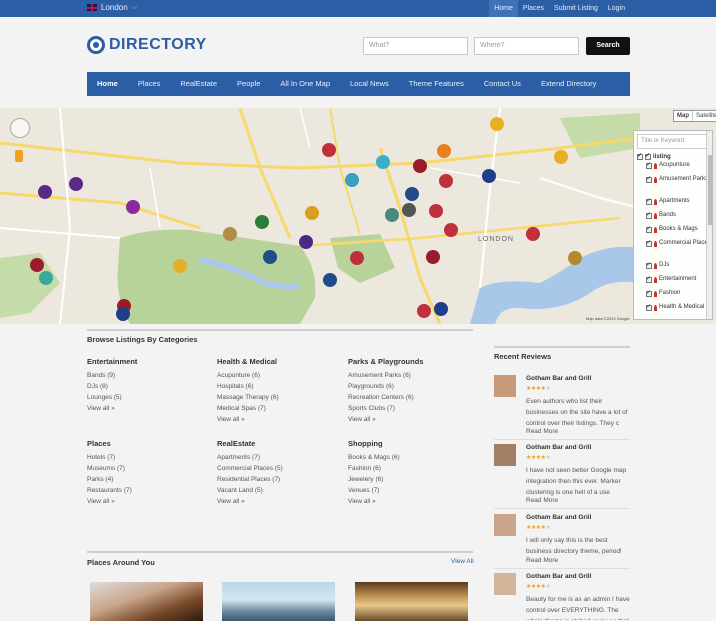 The width and height of the screenshot is (716, 621). I want to click on nav-all-in-one-map: All In One Map, so click(305, 84).